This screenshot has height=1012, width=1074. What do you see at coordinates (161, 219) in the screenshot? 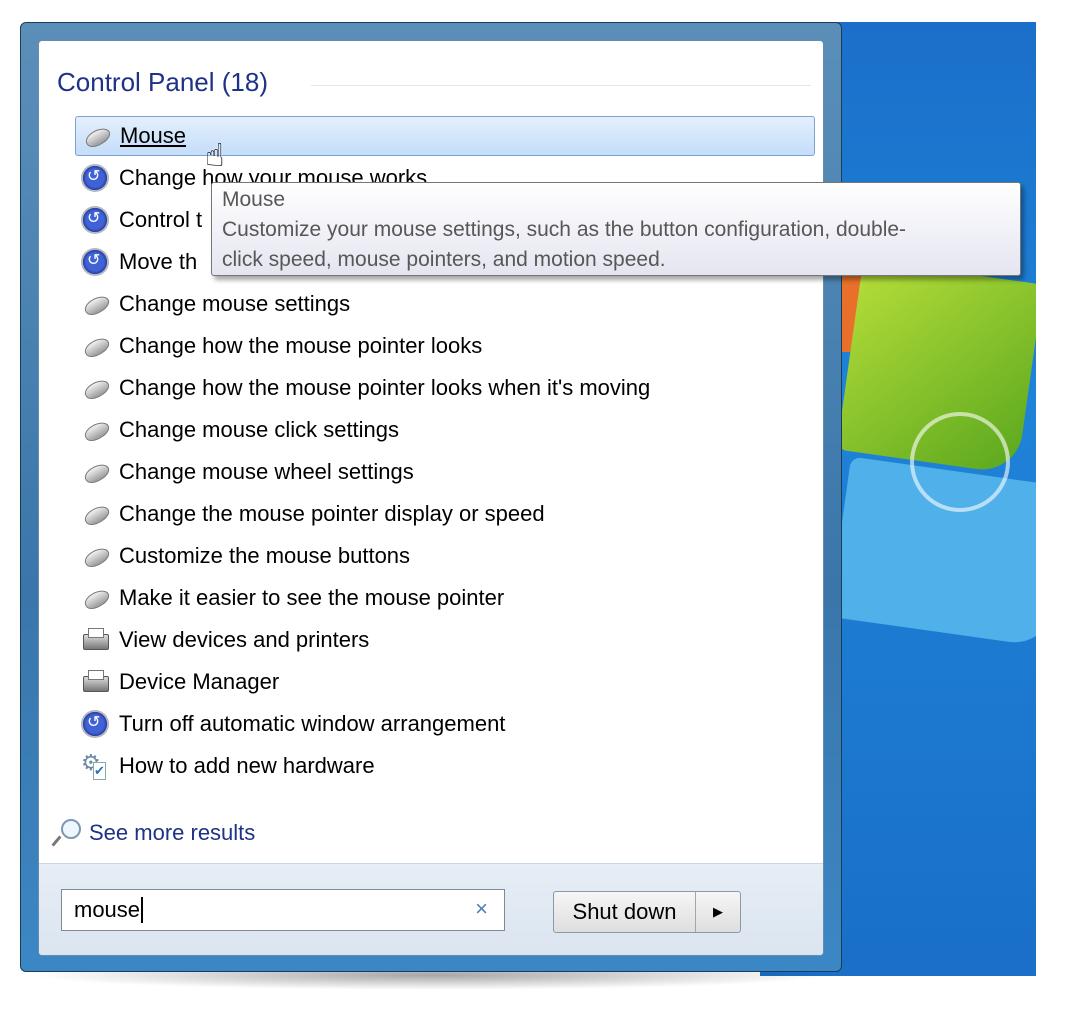
I see `result-label: Control t` at bounding box center [161, 219].